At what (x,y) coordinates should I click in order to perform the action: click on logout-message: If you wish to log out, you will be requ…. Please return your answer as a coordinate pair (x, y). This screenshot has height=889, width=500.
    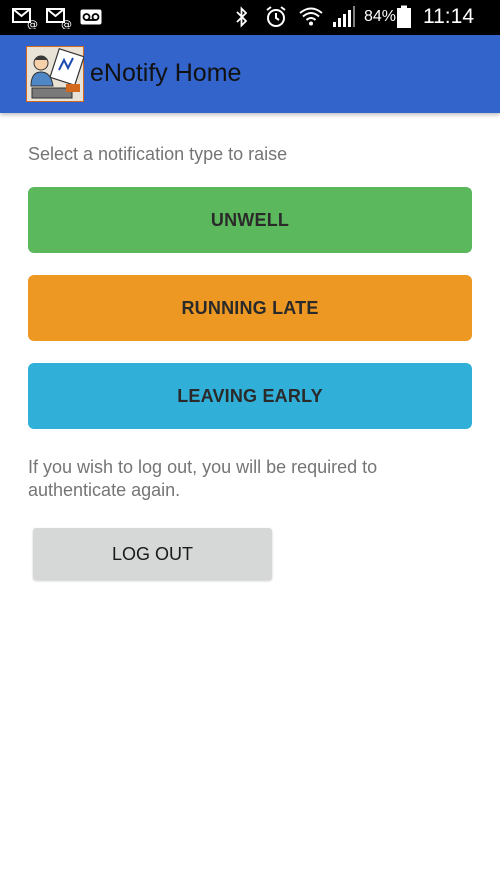
    Looking at the image, I should click on (203, 478).